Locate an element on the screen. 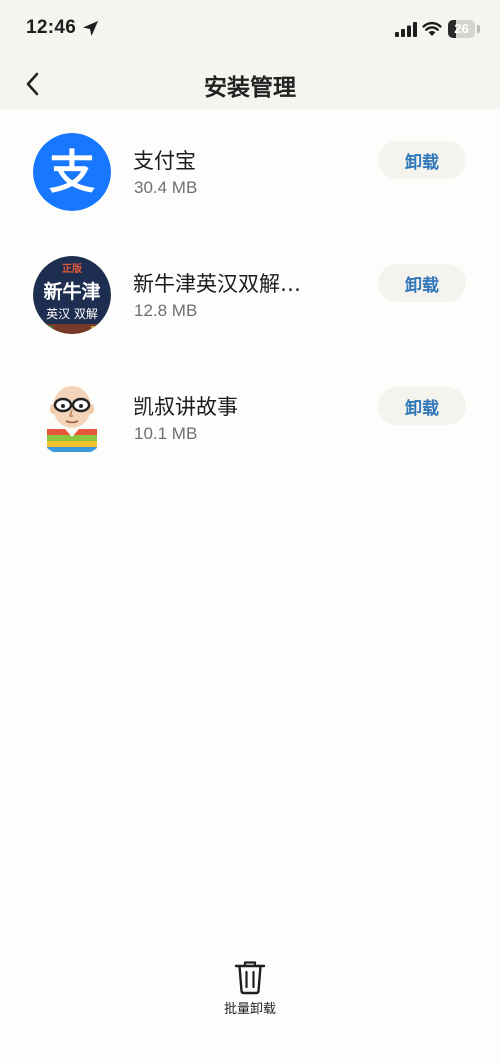 The image size is (500, 1064). uninstall-button-kaishu: 卸载 is located at coordinates (422, 406).